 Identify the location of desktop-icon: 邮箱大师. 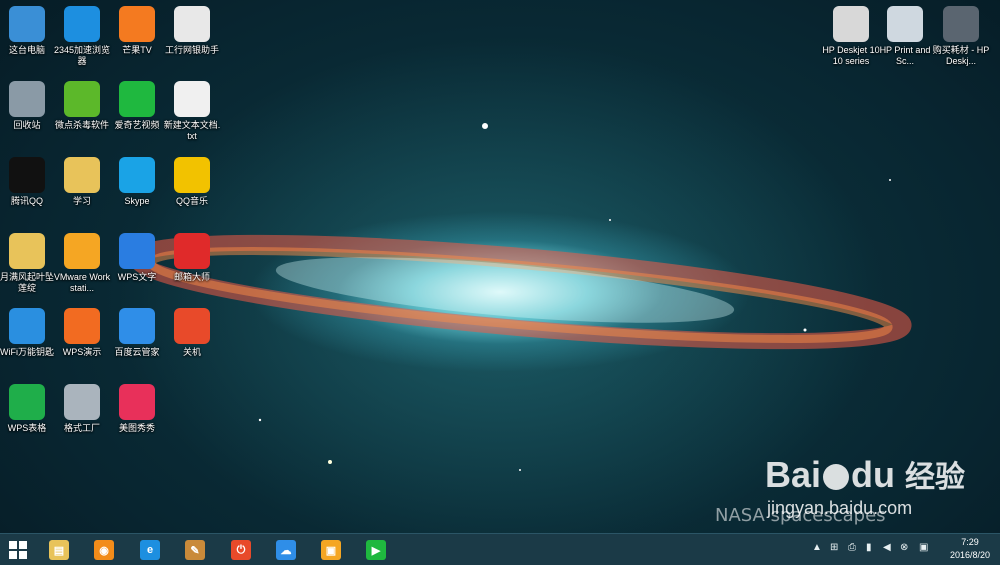
(192, 258).